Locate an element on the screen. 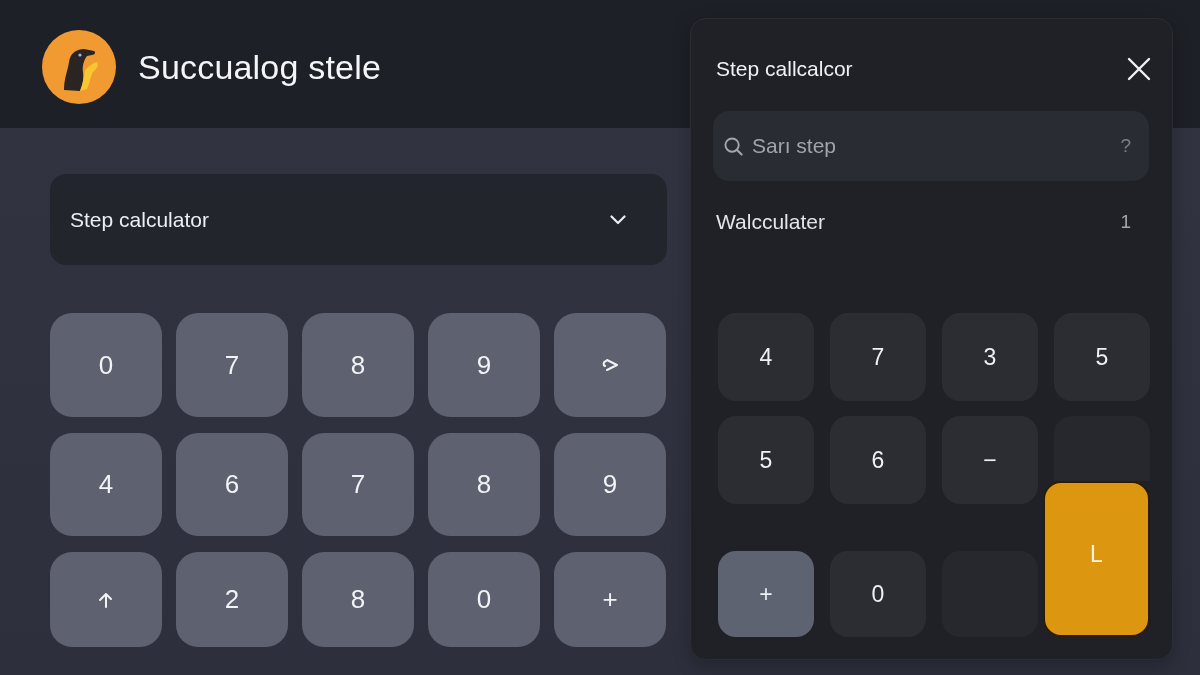  arrow-up-icon is located at coordinates (106, 599).